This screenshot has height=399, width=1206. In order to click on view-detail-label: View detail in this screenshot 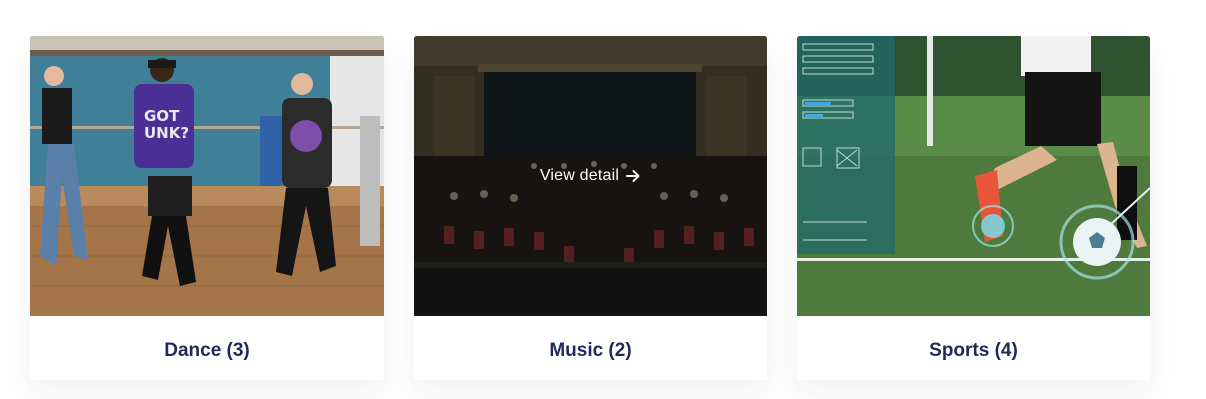, I will do `click(579, 175)`.